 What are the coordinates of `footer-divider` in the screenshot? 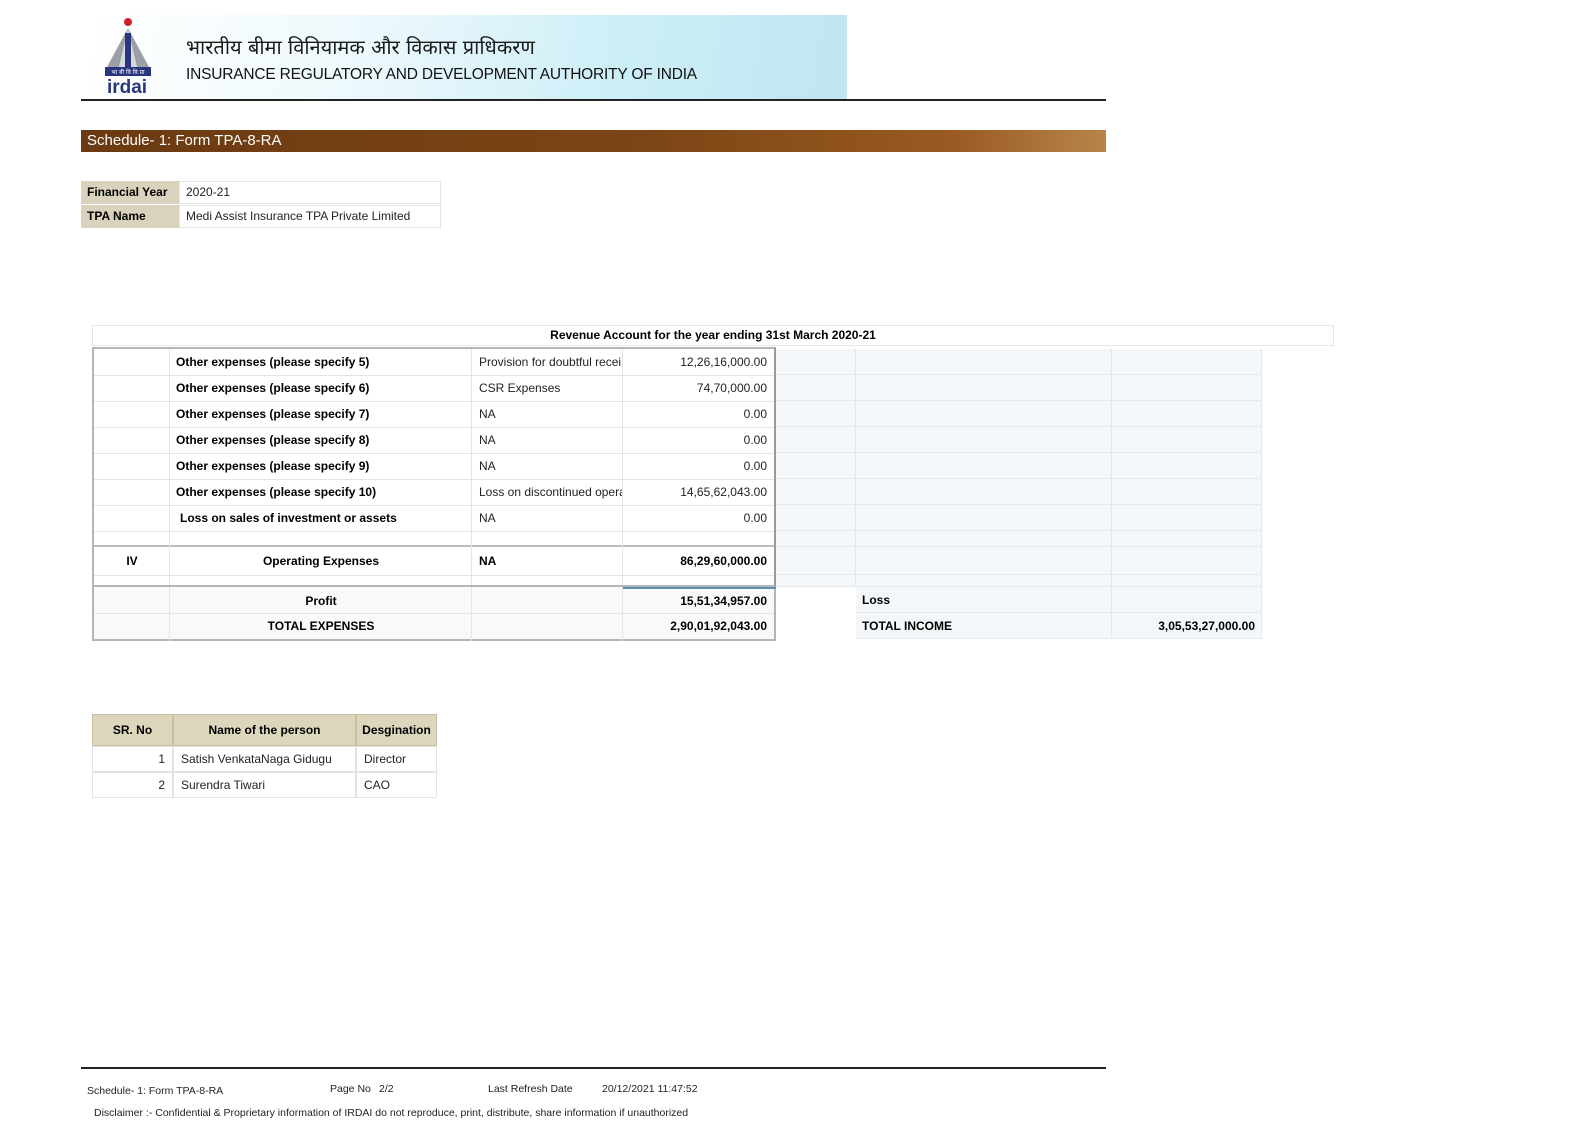 It's located at (593, 1068).